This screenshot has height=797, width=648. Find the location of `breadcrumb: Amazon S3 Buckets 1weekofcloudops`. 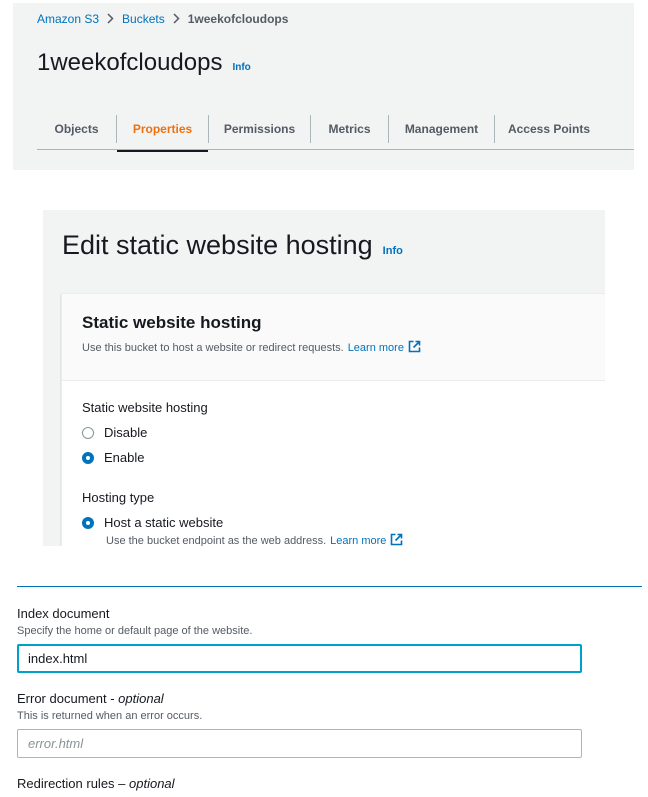

breadcrumb: Amazon S3 Buckets 1weekofcloudops is located at coordinates (162, 19).